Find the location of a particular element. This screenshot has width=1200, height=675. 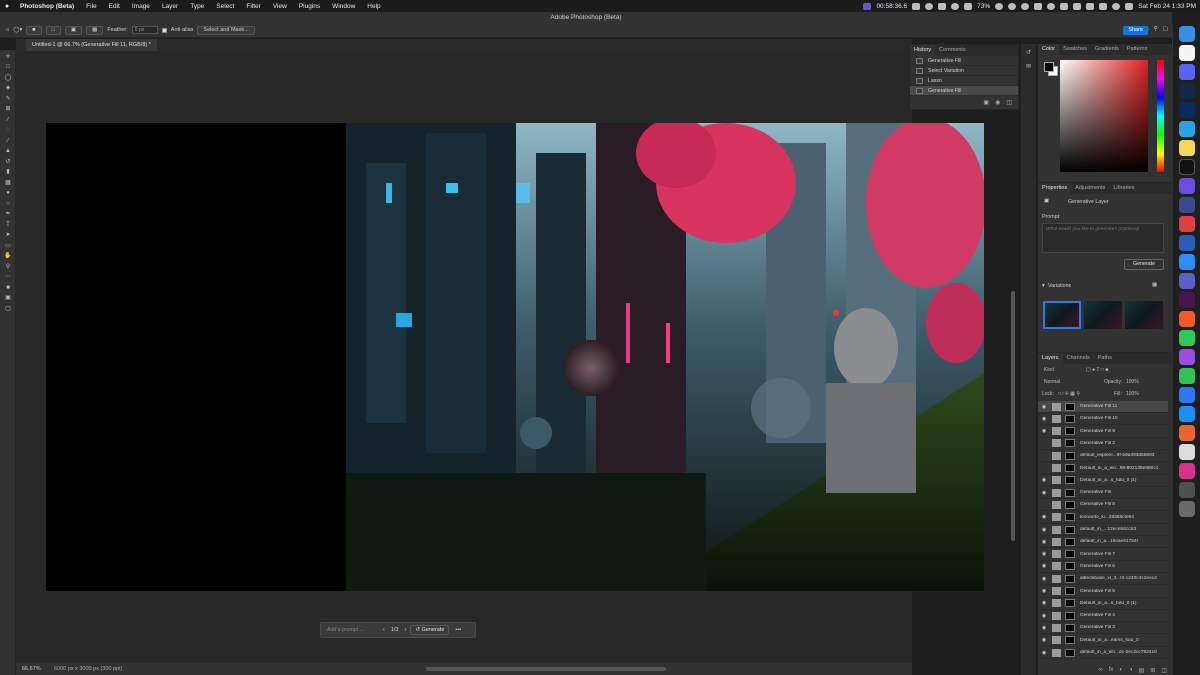

layer-filter-icons: ▢ ● T □ ■ is located at coordinates (1097, 370).